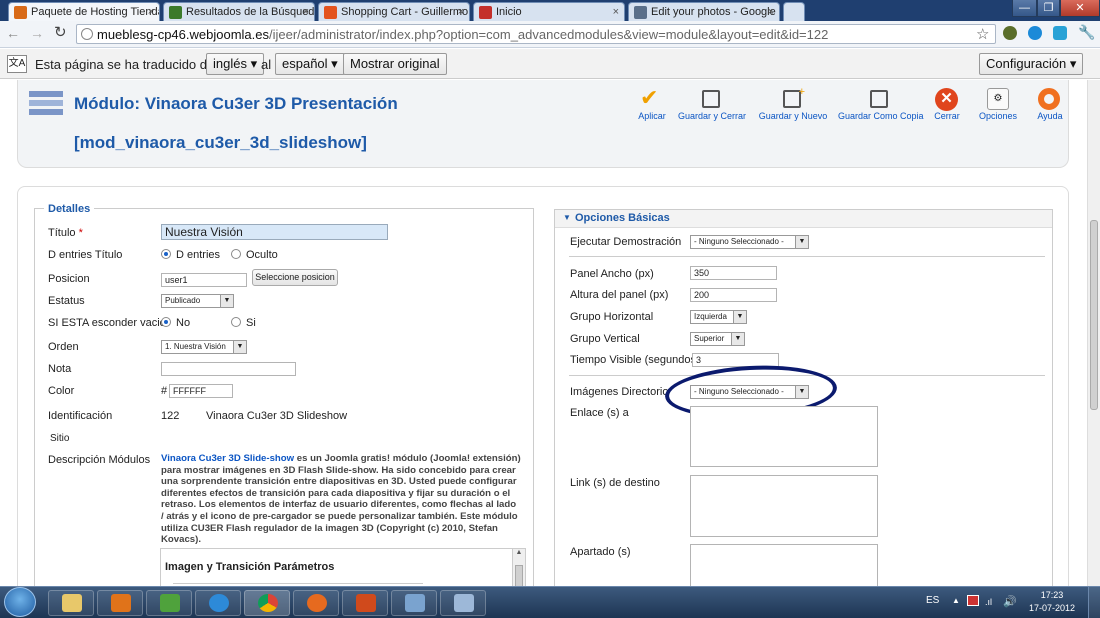  Describe the element at coordinates (228, 369) in the screenshot. I see `note-input` at that location.